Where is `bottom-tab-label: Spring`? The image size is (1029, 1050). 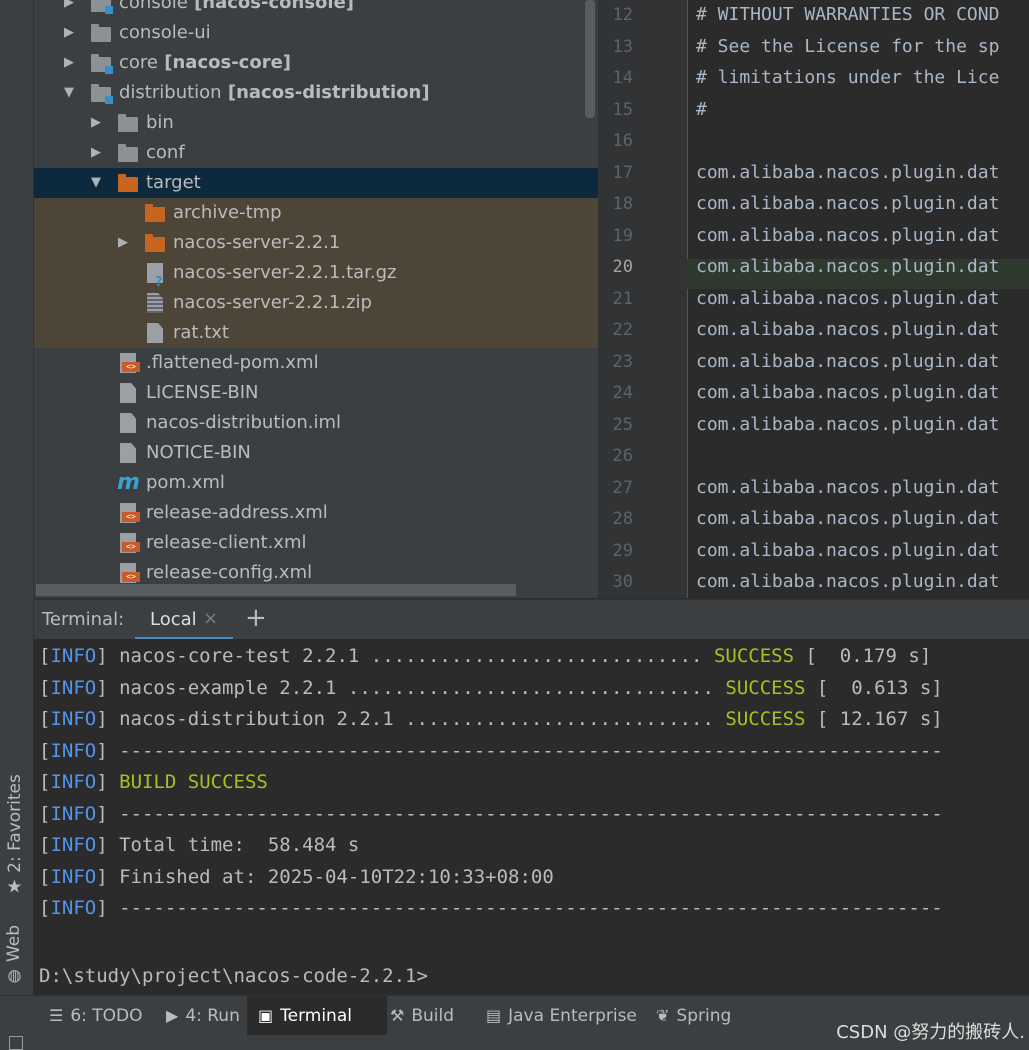 bottom-tab-label: Spring is located at coordinates (704, 1016).